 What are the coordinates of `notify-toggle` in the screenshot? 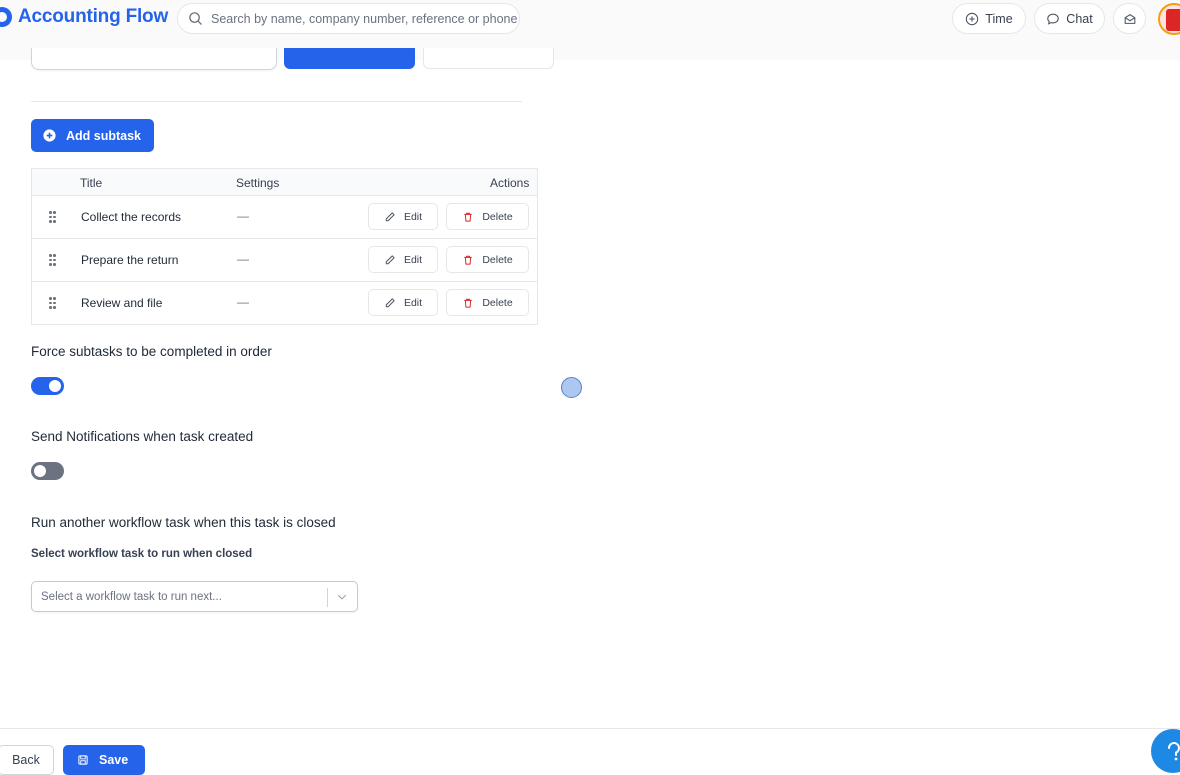 It's located at (47, 471).